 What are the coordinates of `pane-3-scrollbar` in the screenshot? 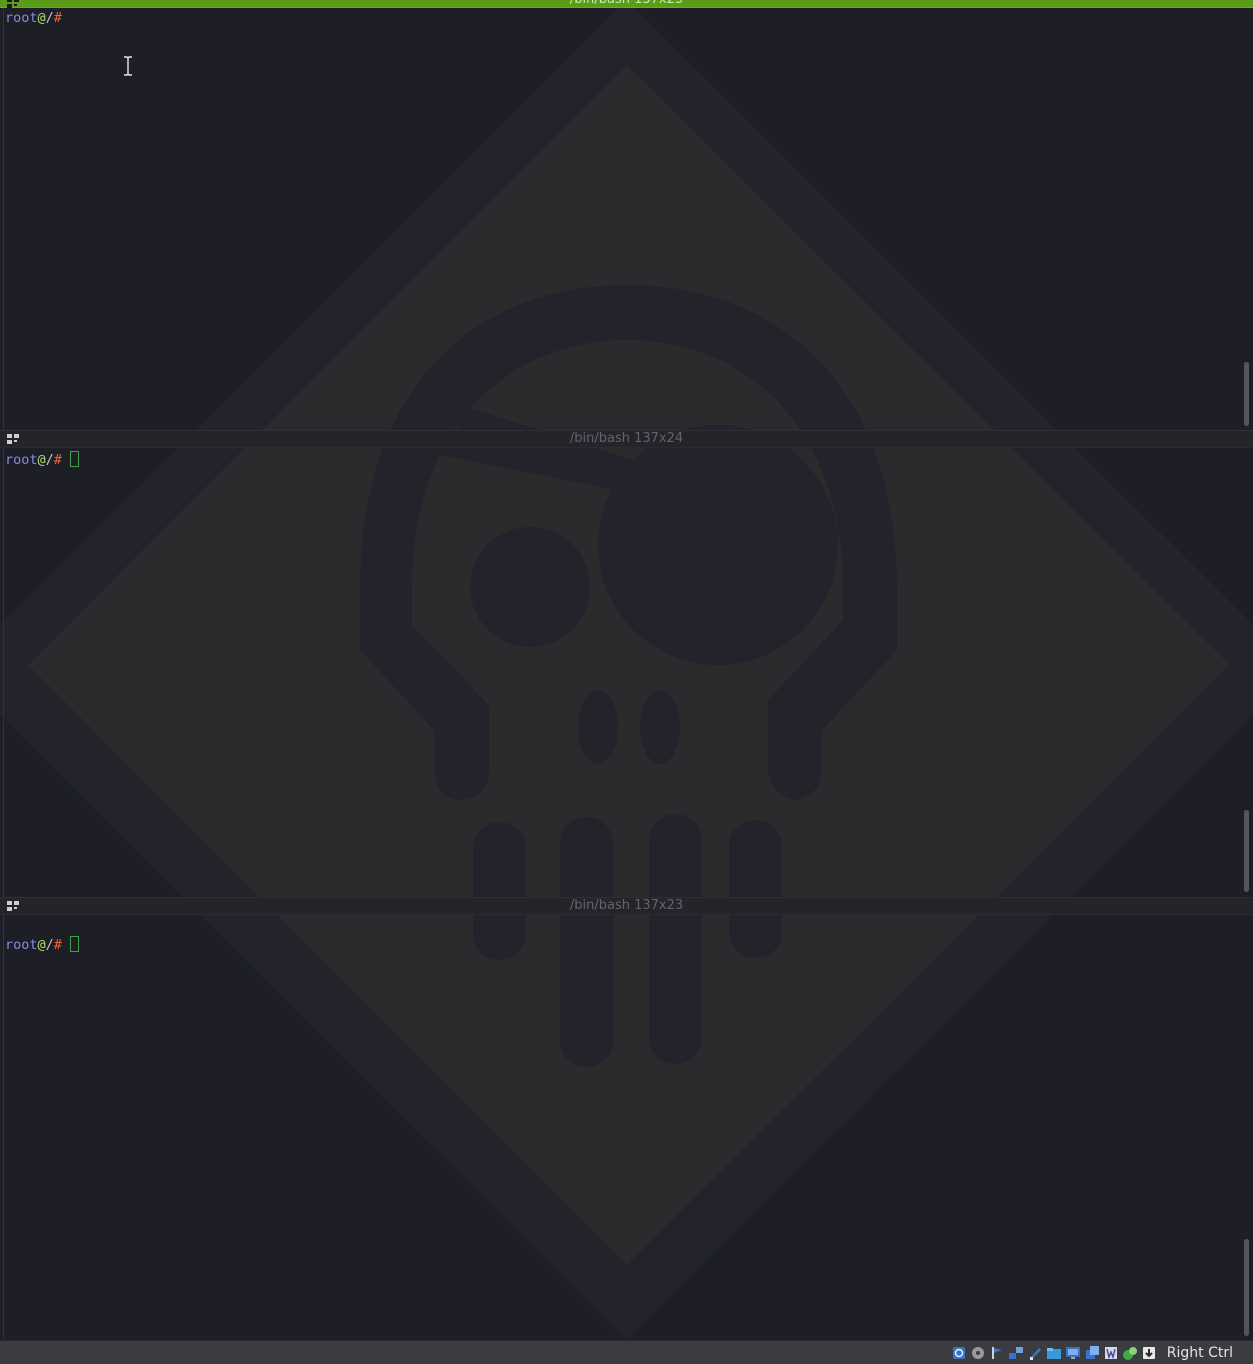 It's located at (1246, 1287).